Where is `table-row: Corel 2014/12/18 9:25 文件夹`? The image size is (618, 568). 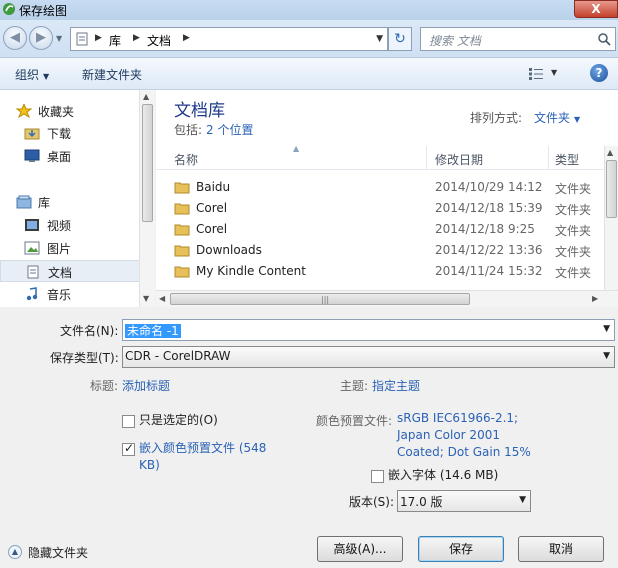 table-row: Corel 2014/12/18 9:25 文件夹 is located at coordinates (380, 229).